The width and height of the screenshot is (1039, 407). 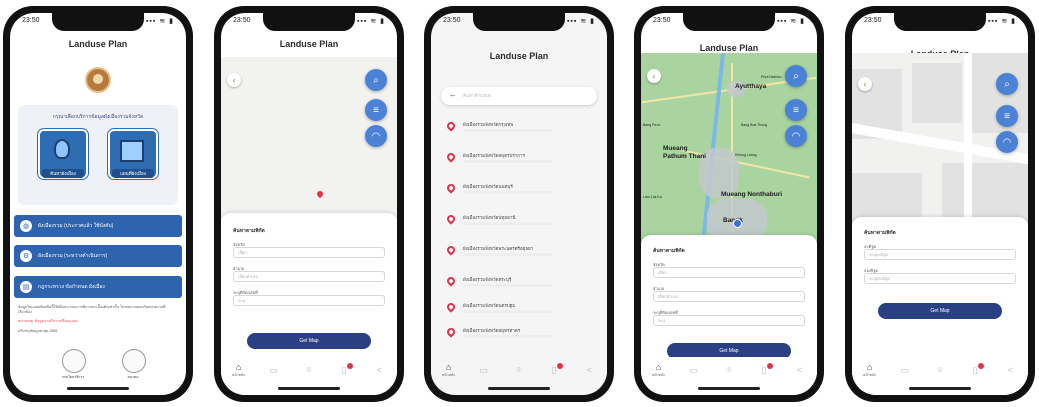 I want to click on label-khlong-luang: Khlong Luang, so click(x=746, y=155).